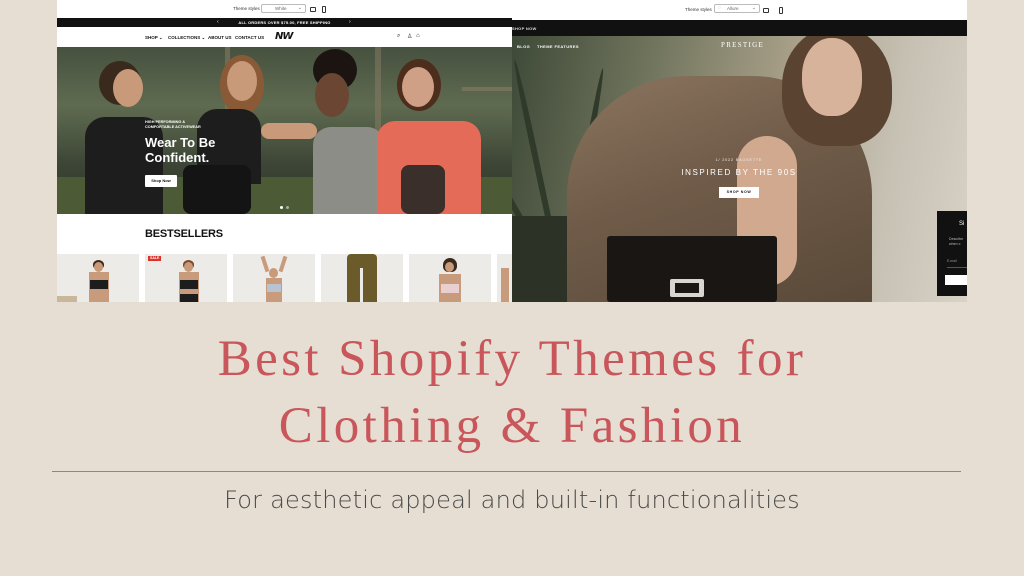  Describe the element at coordinates (189, 298) in the screenshot. I see `model-bottom` at that location.